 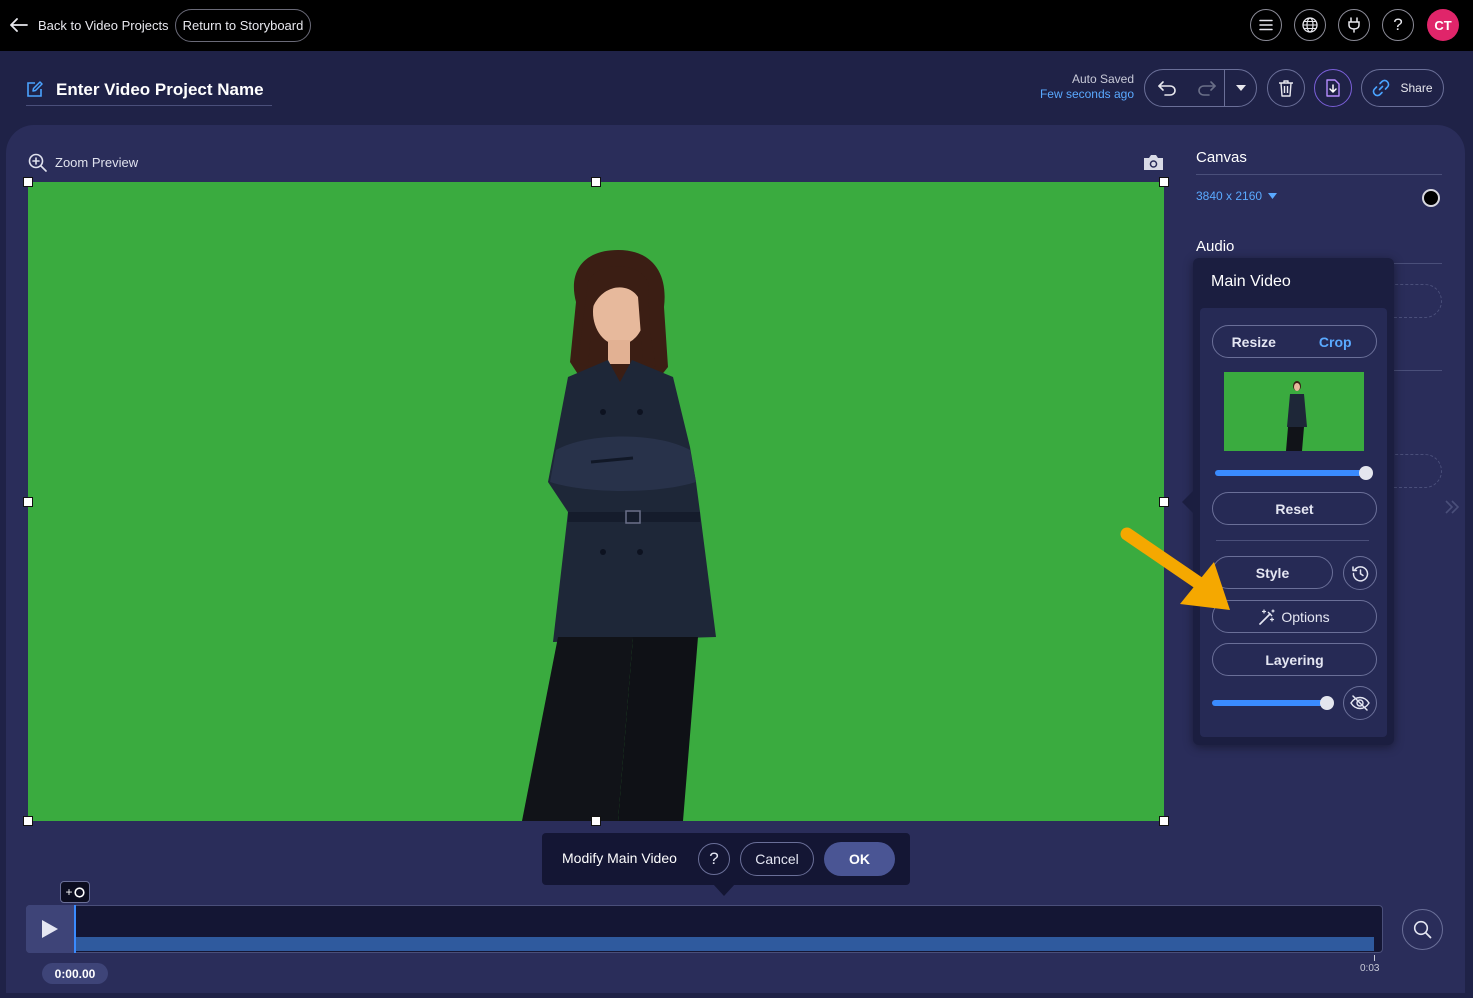 I want to click on hamburger-icon, so click(x=1266, y=25).